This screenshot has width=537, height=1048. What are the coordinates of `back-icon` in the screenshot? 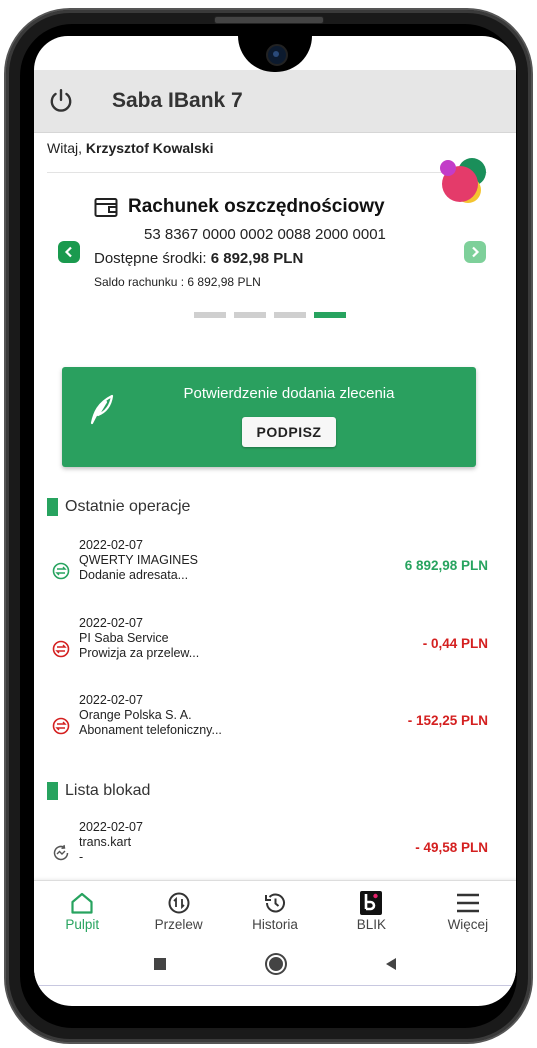 It's located at (390, 963).